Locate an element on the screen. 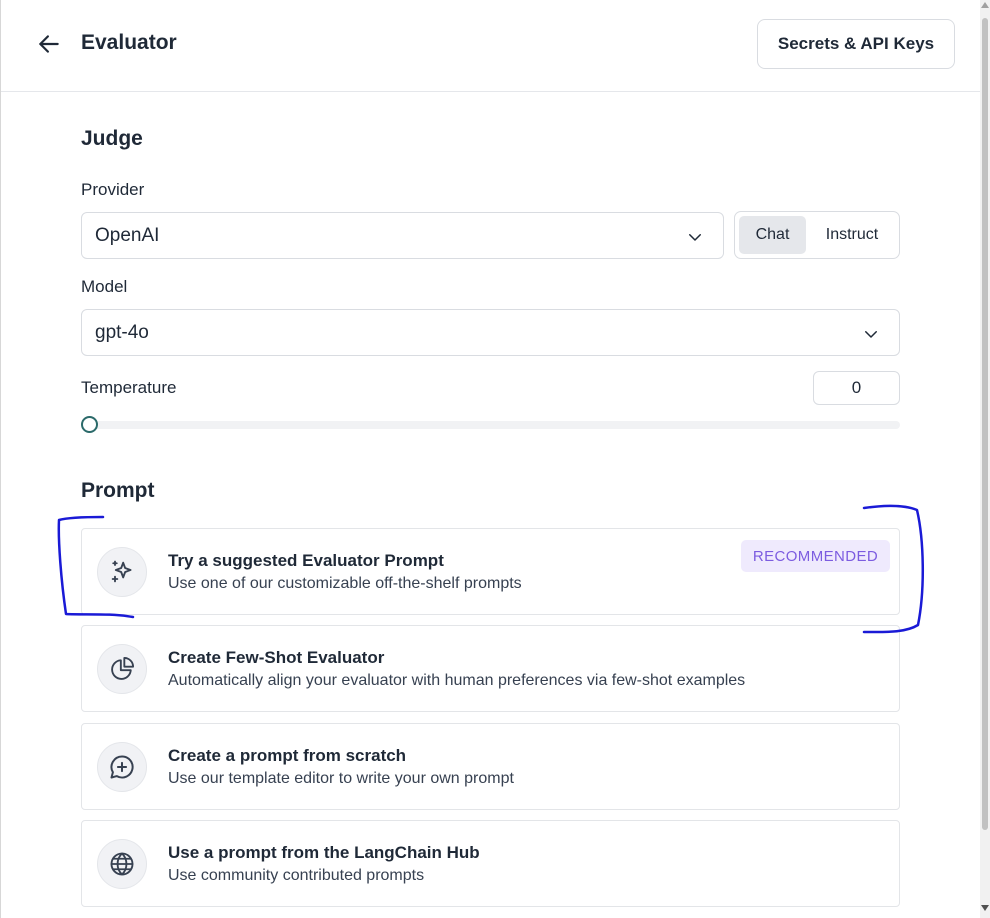 This screenshot has width=990, height=918. back-button is located at coordinates (49, 44).